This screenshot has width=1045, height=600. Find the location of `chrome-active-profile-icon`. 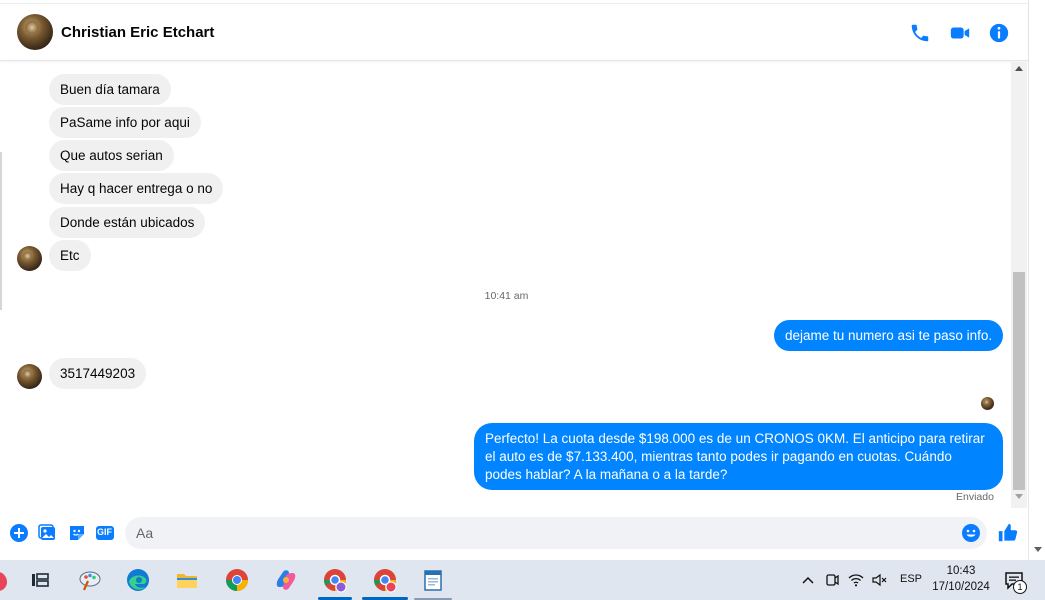

chrome-active-profile-icon is located at coordinates (385, 580).